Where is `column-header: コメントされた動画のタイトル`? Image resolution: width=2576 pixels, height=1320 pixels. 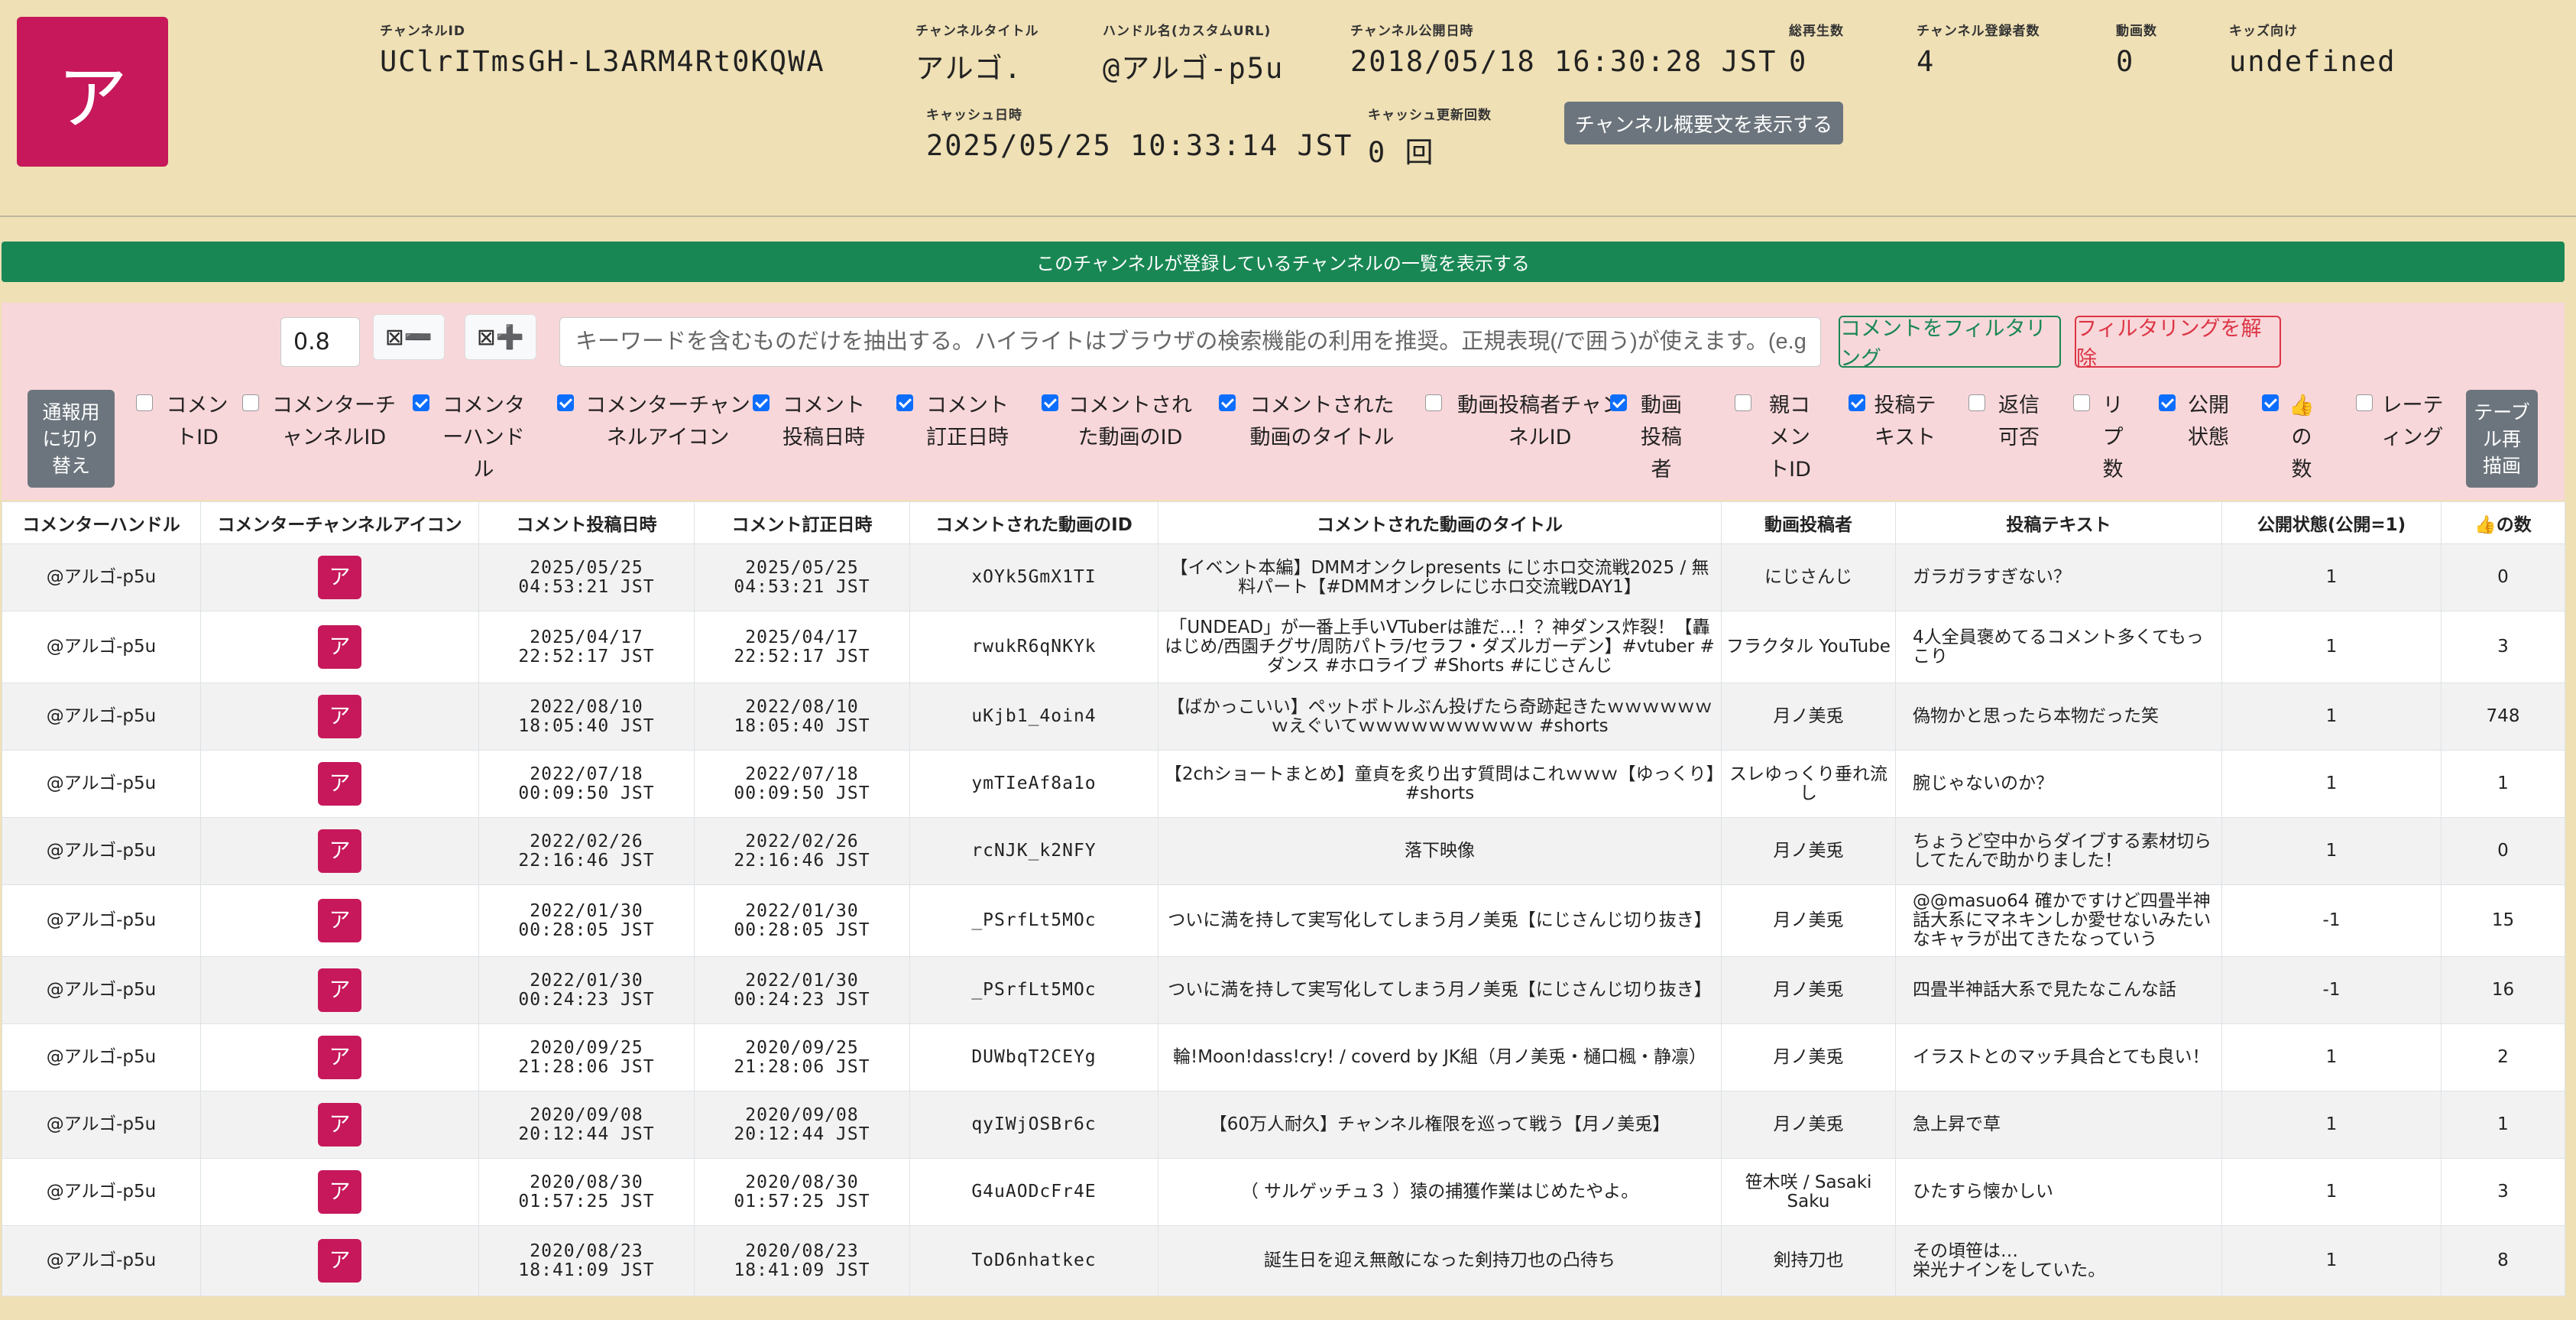 column-header: コメントされた動画のタイトル is located at coordinates (1440, 522).